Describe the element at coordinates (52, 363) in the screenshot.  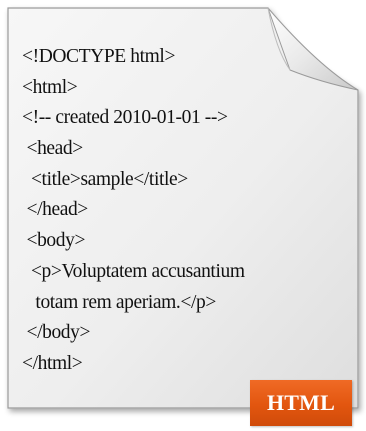
I see `code-line: </html>` at that location.